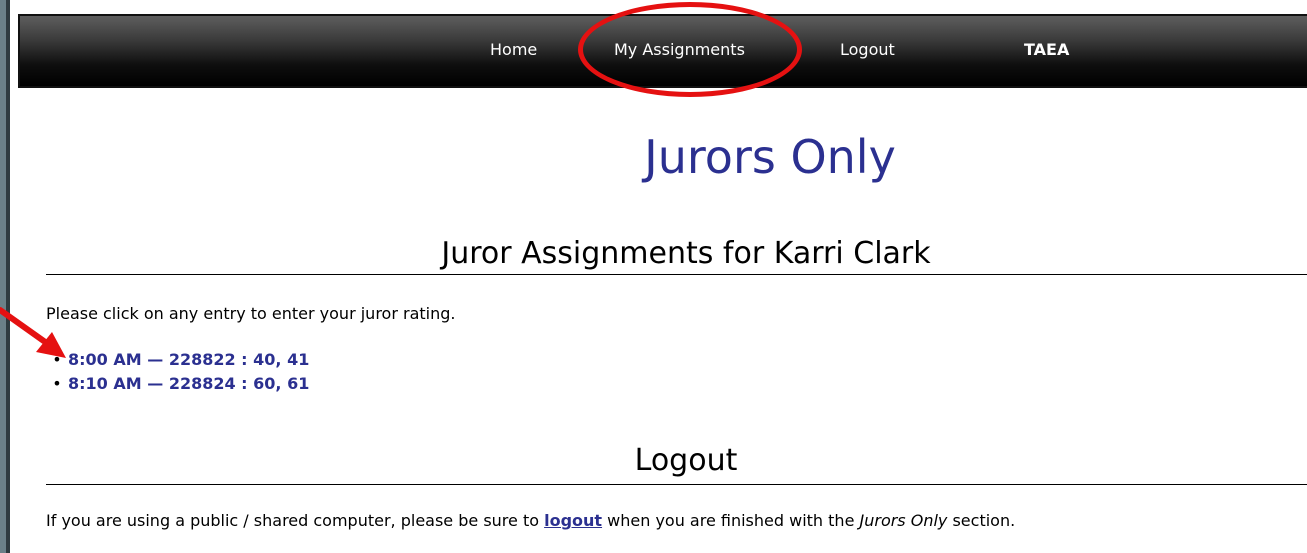 This screenshot has height=553, width=1307. What do you see at coordinates (188, 383) in the screenshot?
I see `assignment-link: 8:10 AM — 228824 : 60, 61` at bounding box center [188, 383].